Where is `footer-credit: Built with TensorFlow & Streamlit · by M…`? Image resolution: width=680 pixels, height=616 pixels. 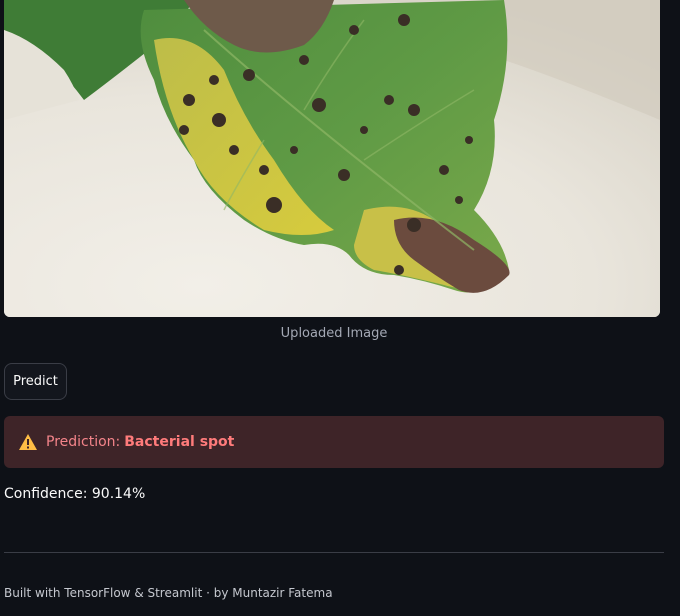 footer-credit: Built with TensorFlow & Streamlit · by M… is located at coordinates (168, 593).